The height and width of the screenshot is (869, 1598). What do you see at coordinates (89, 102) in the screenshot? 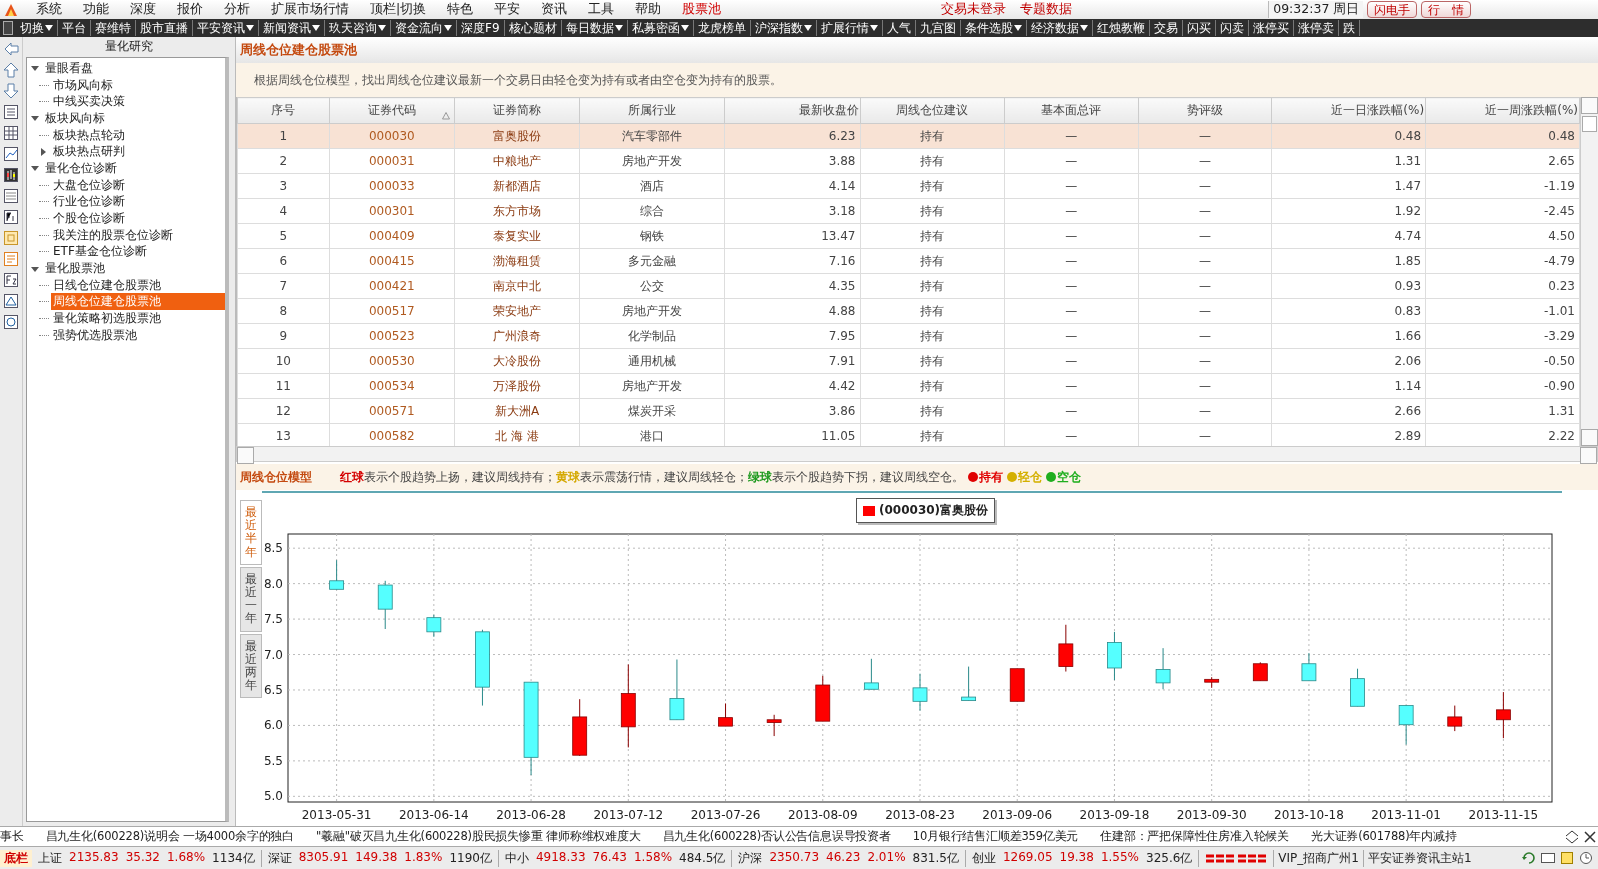
I see `tree-item: 中线买卖决策` at bounding box center [89, 102].